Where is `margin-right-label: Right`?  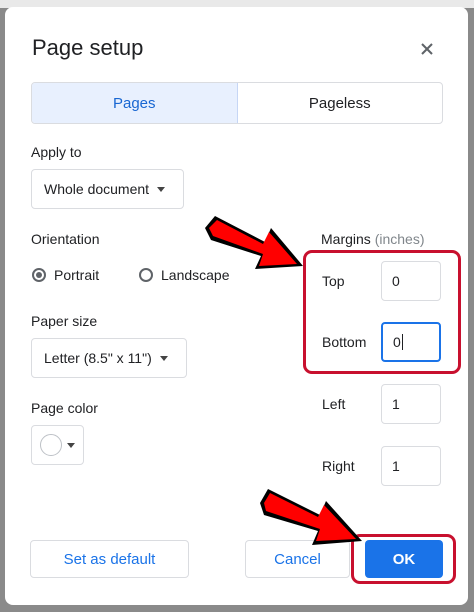
margin-right-label: Right is located at coordinates (338, 466).